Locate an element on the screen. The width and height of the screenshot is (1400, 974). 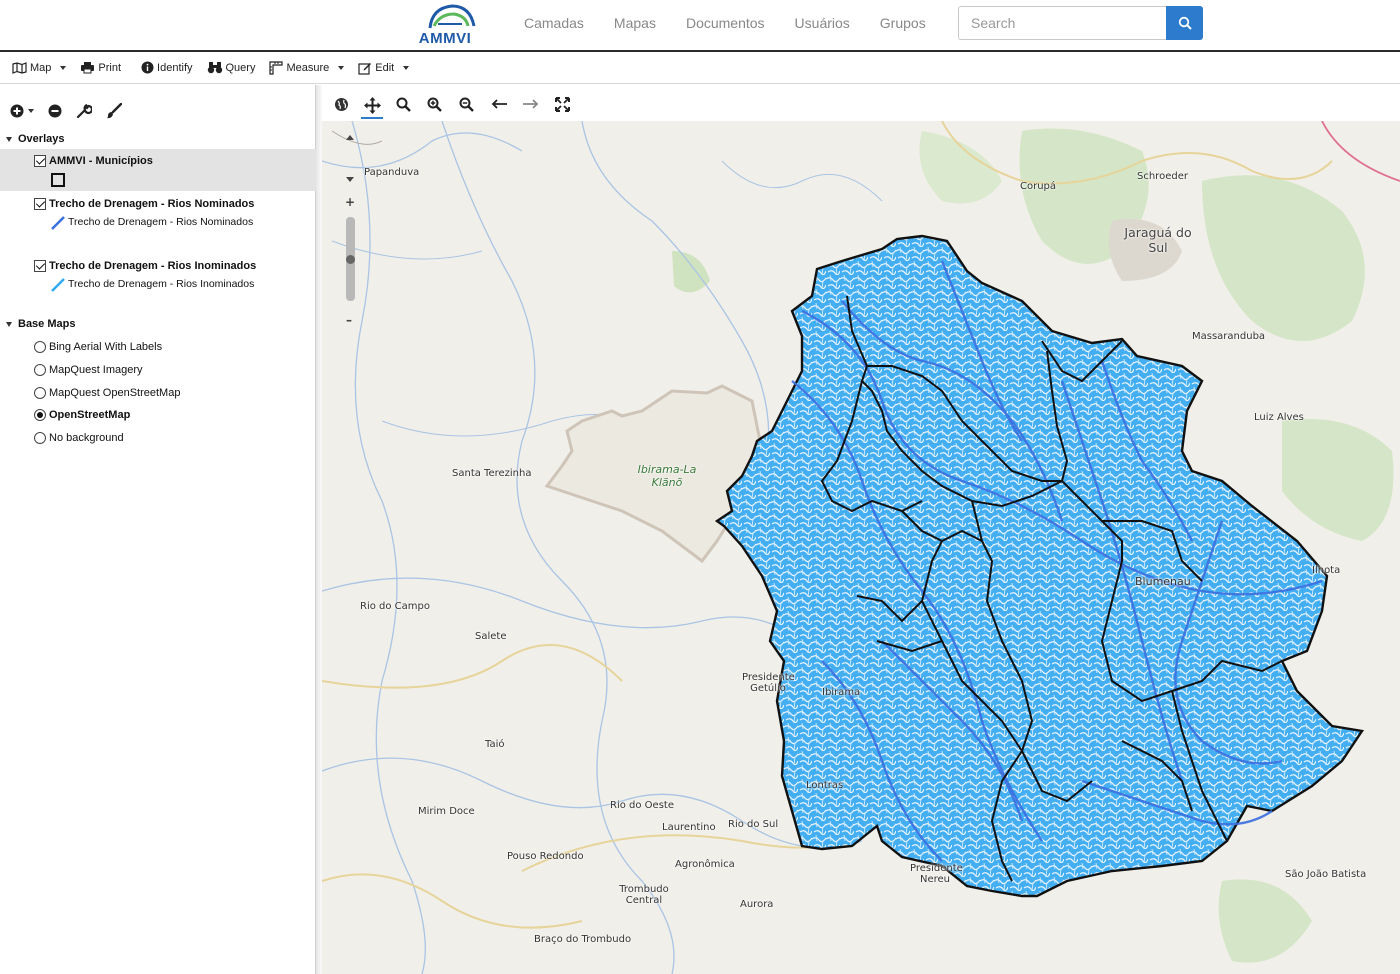
measure-menu-button: Measure is located at coordinates (307, 67).